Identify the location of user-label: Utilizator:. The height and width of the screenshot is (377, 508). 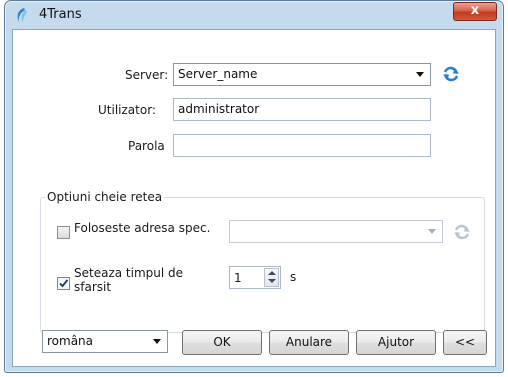
(127, 110).